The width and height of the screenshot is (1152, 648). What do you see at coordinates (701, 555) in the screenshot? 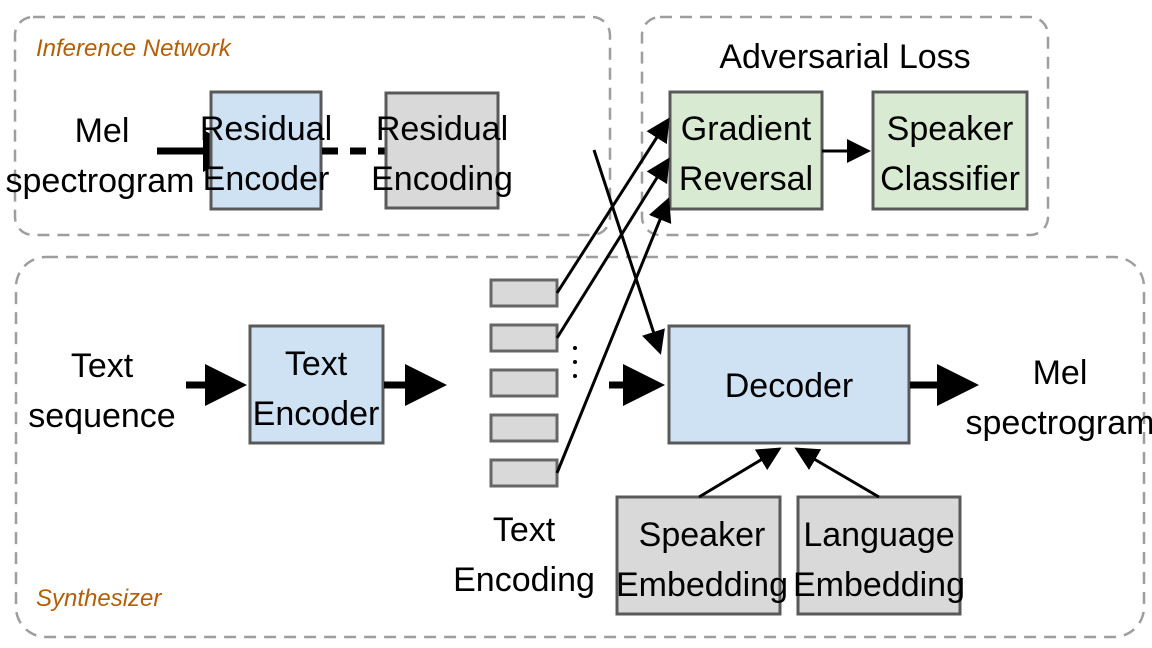
I see `speaker-embedding-block: Speaker Embedding` at bounding box center [701, 555].